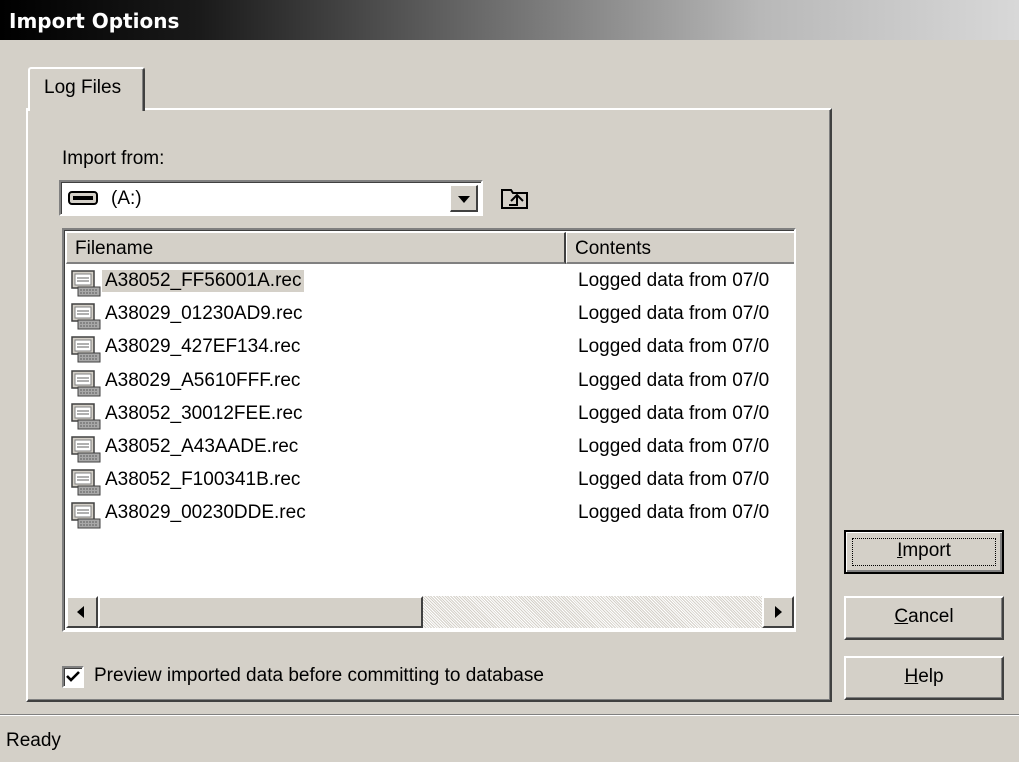  I want to click on filename-cell: A38052_F100341B.rec, so click(203, 480).